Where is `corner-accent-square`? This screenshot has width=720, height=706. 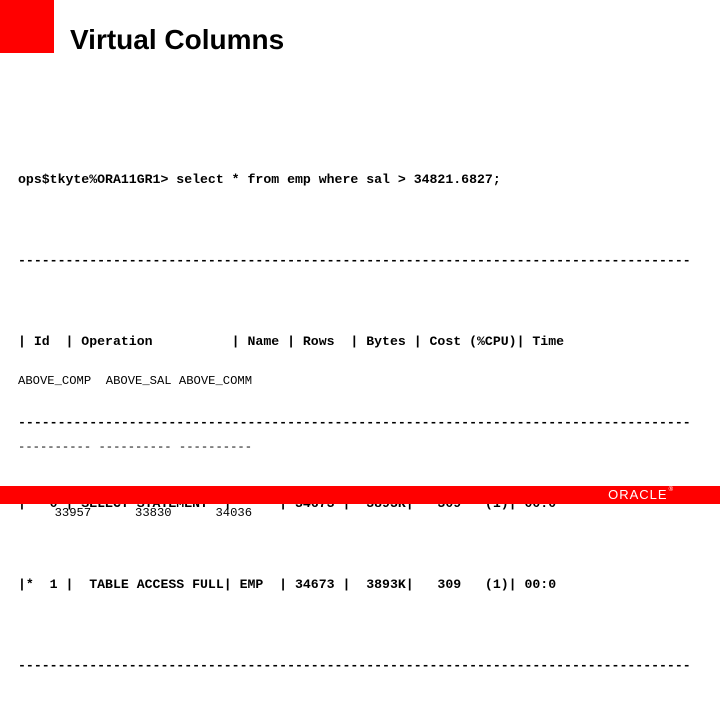 corner-accent-square is located at coordinates (27, 26).